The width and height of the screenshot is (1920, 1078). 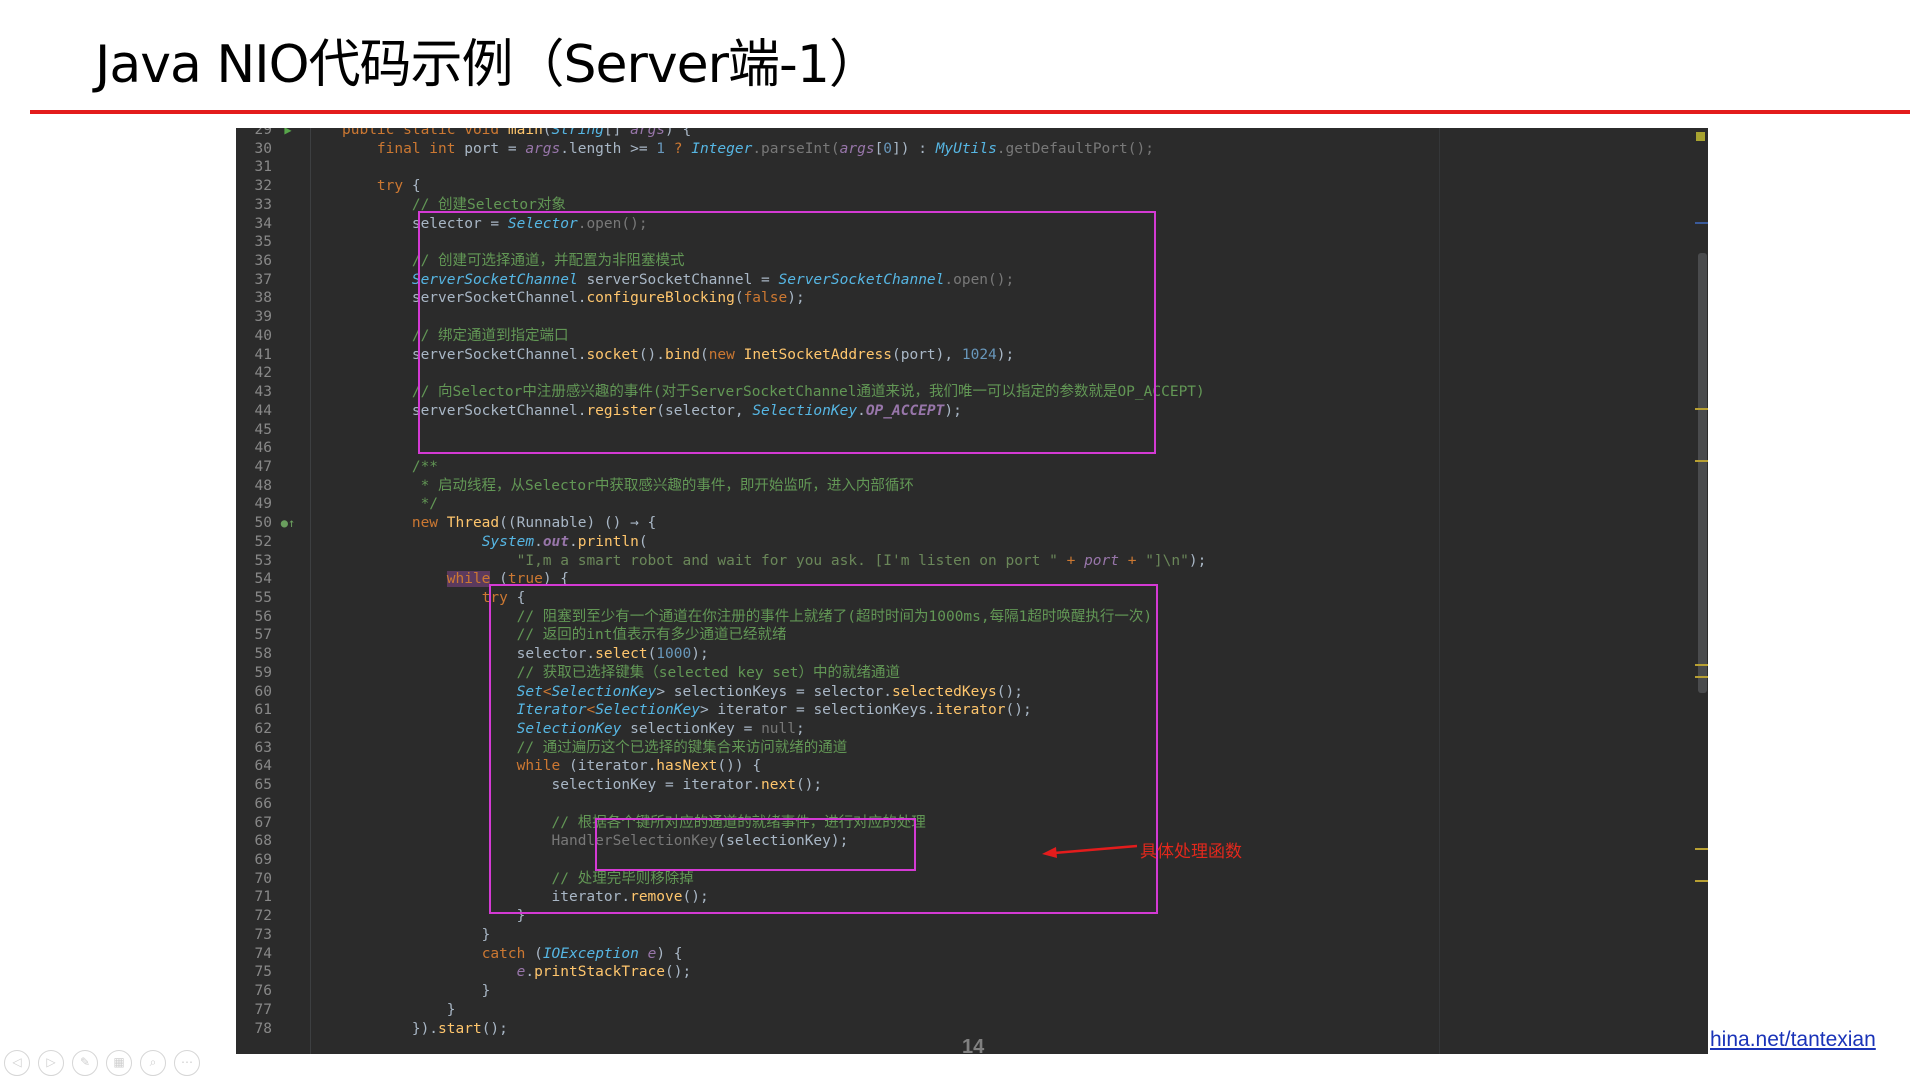 What do you see at coordinates (263, 616) in the screenshot?
I see `line-number: 56` at bounding box center [263, 616].